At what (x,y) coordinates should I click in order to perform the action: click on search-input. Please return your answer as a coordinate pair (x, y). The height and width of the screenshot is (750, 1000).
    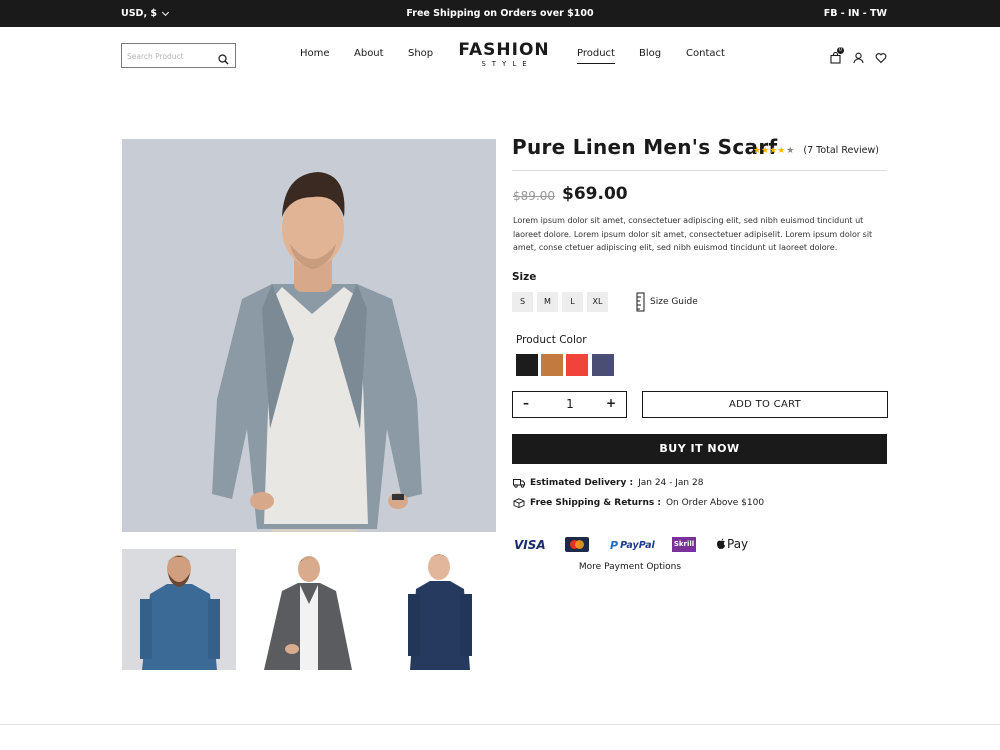
    Looking at the image, I should click on (171, 56).